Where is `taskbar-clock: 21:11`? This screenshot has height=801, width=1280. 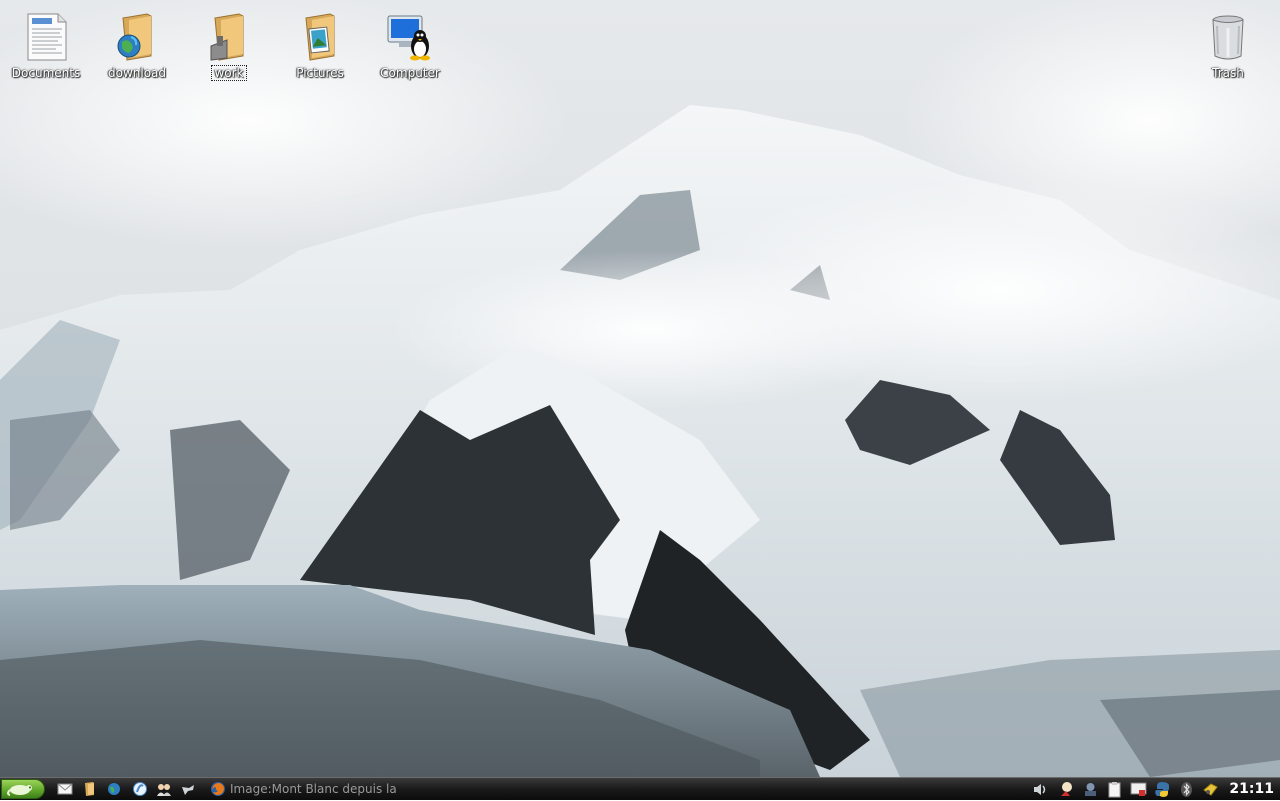
taskbar-clock: 21:11 is located at coordinates (1251, 789).